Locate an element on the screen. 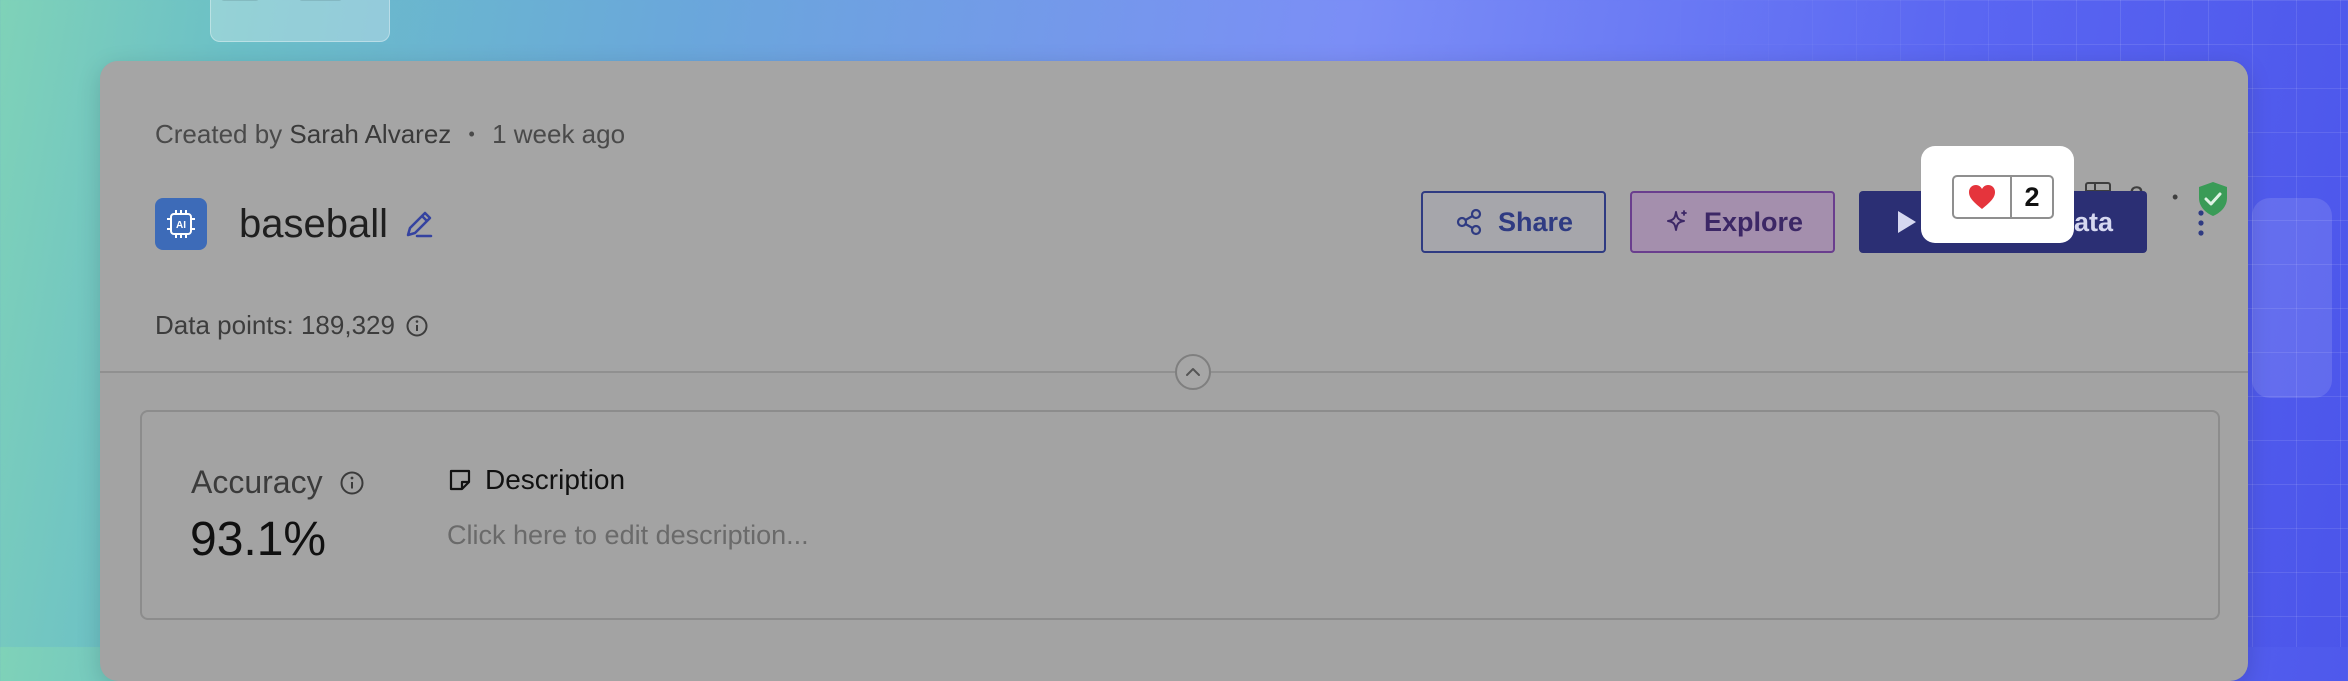 Image resolution: width=2348 pixels, height=681 pixels. collapse-header-button is located at coordinates (1193, 372).